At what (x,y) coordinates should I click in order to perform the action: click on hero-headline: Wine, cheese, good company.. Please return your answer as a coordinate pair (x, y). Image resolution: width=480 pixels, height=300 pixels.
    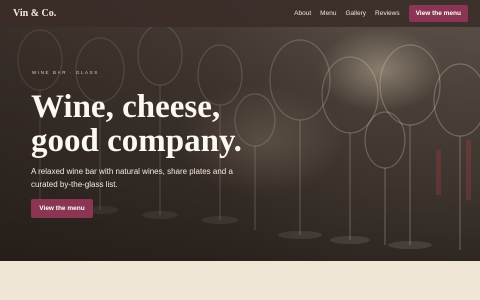
    Looking at the image, I should click on (181, 124).